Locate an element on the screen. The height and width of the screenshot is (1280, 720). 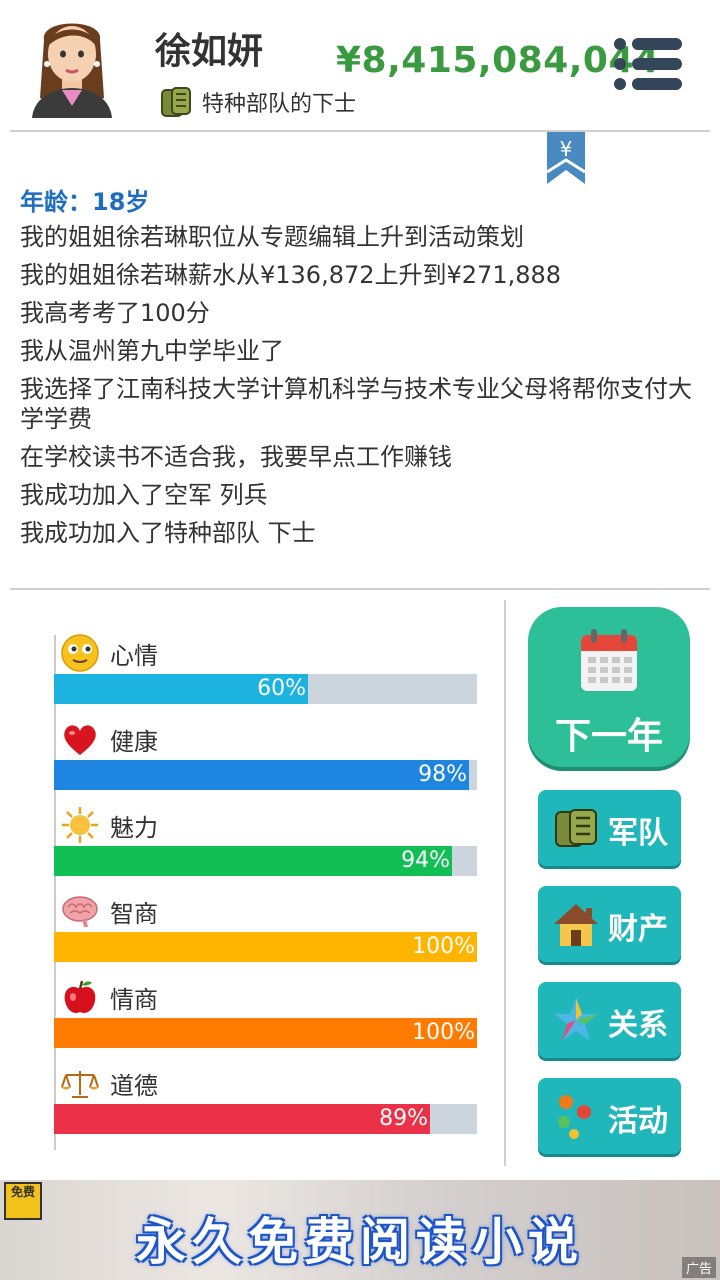
activities-button: 活动 is located at coordinates (609, 1116).